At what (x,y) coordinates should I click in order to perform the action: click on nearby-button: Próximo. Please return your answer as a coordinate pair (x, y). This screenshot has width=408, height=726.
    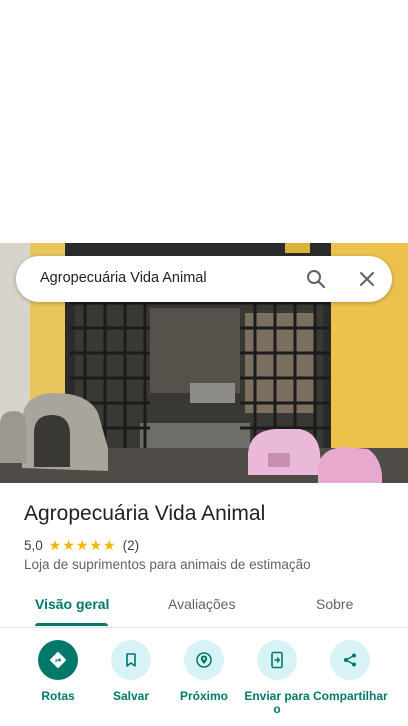
    Looking at the image, I should click on (204, 671).